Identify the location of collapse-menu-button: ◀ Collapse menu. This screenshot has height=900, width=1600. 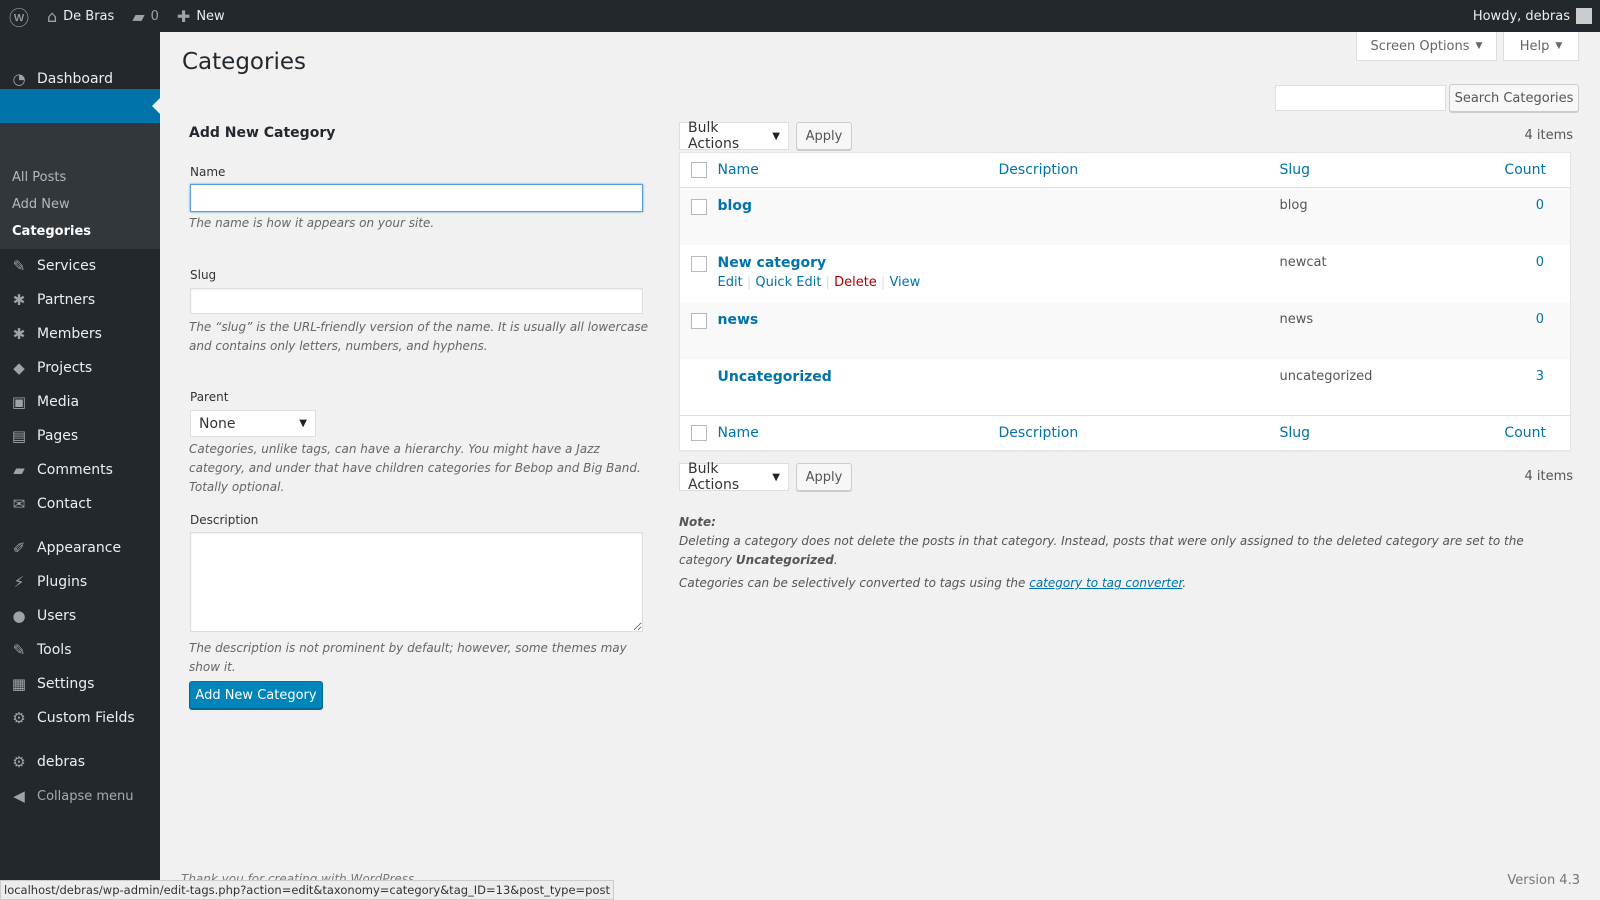
(80, 796).